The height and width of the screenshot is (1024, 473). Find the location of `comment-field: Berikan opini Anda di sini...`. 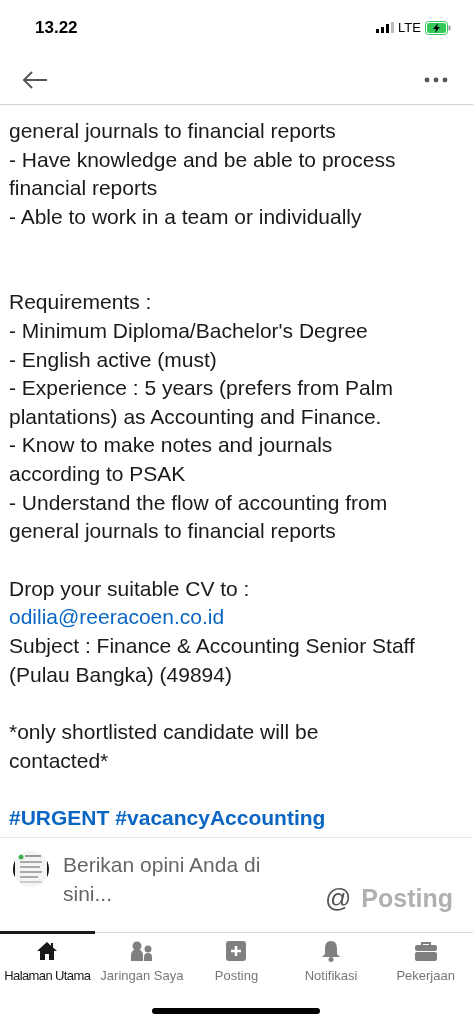

comment-field: Berikan opini Anda di sini... is located at coordinates (165, 882).